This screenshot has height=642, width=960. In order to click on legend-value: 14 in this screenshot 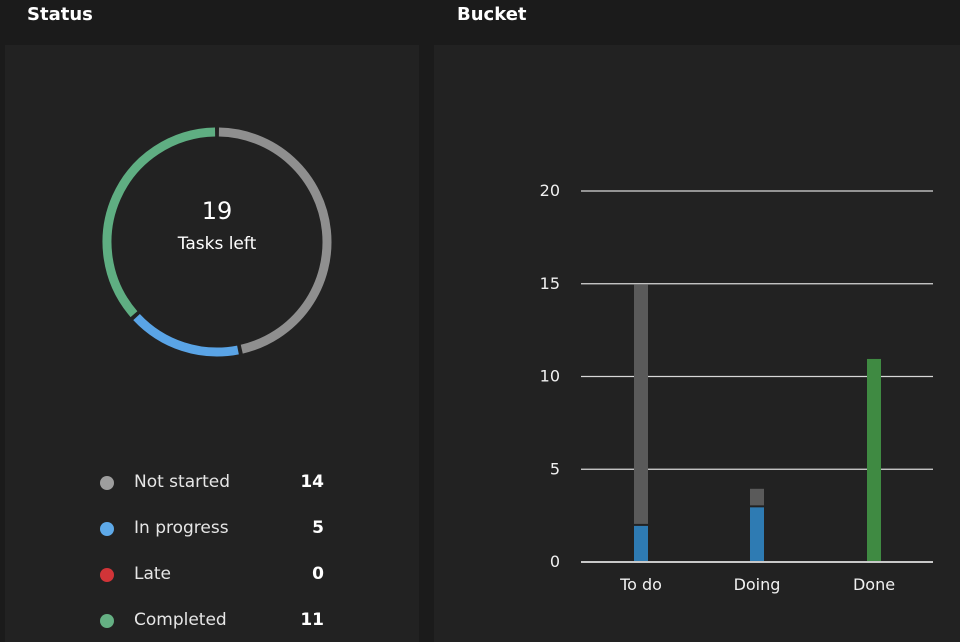, I will do `click(312, 482)`.